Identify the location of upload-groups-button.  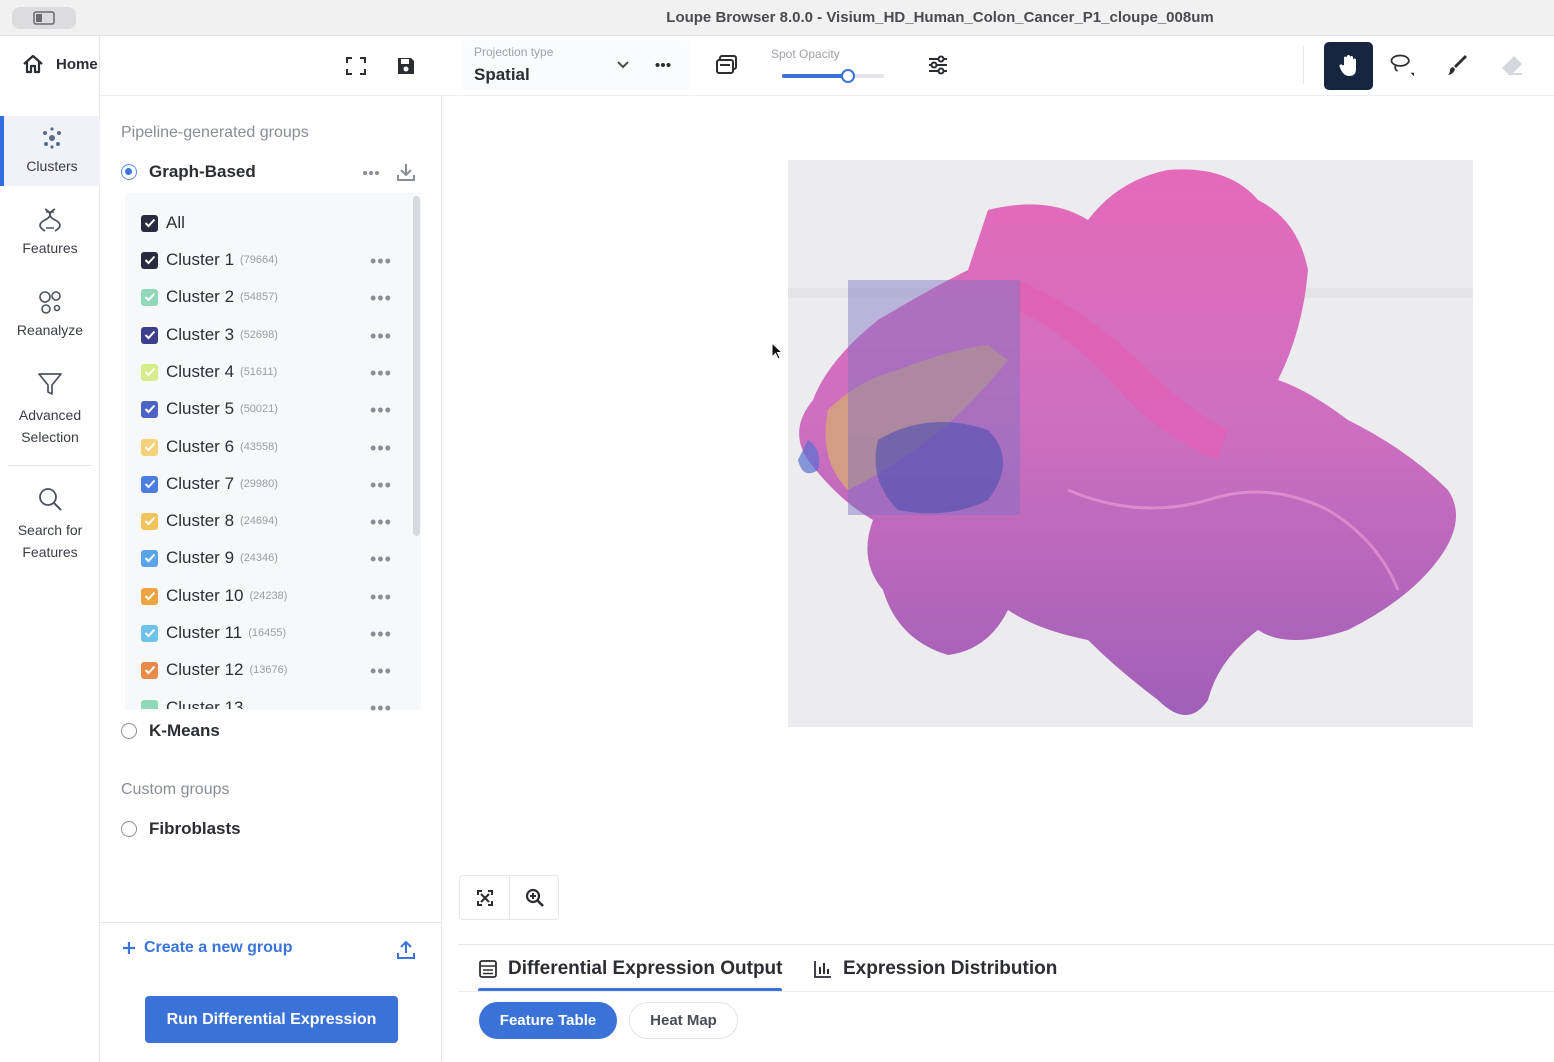
(406, 950).